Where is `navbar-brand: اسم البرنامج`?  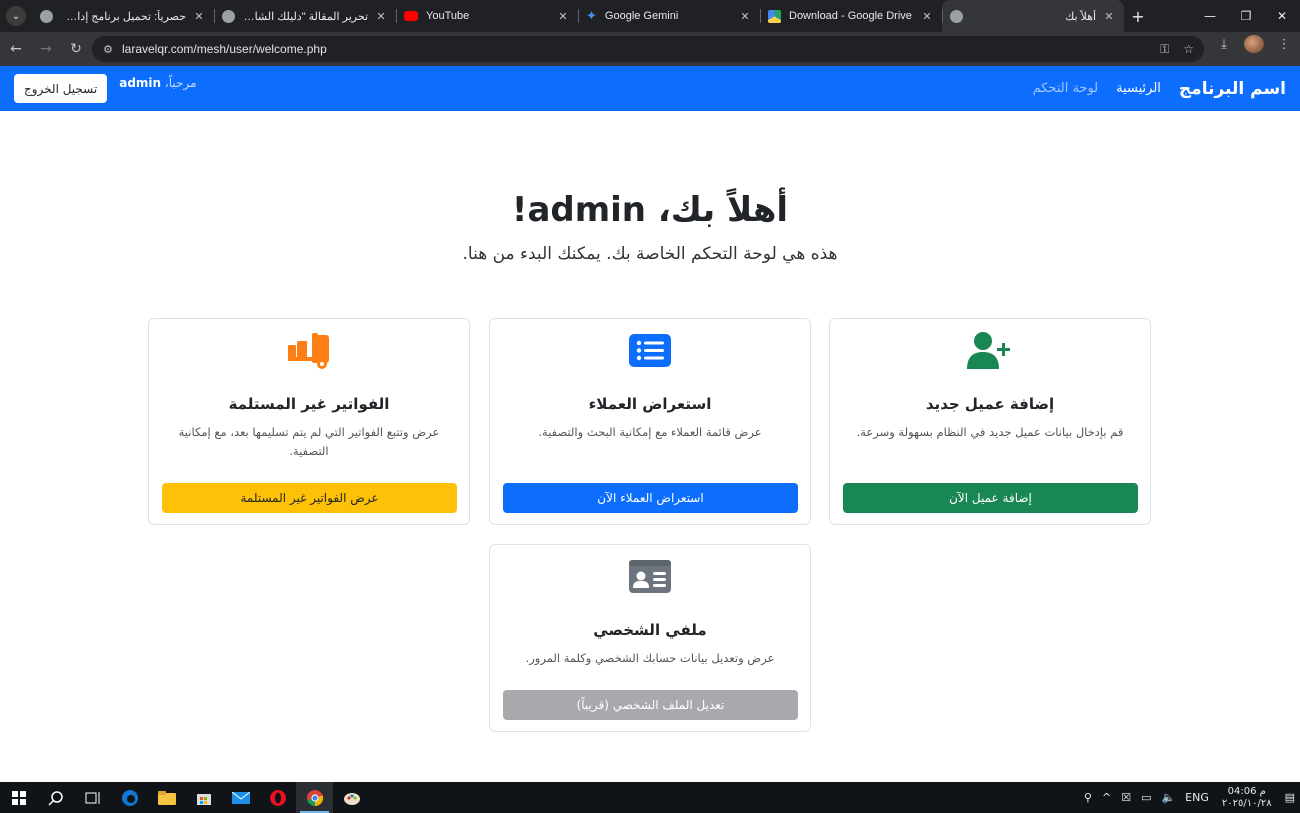 navbar-brand: اسم البرنامج is located at coordinates (1232, 89).